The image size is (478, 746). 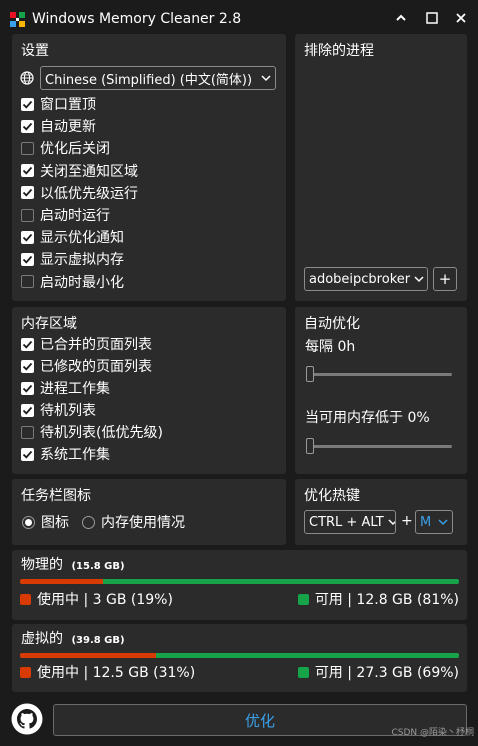 I want to click on excluded-title: 排除的进程, so click(x=339, y=51).